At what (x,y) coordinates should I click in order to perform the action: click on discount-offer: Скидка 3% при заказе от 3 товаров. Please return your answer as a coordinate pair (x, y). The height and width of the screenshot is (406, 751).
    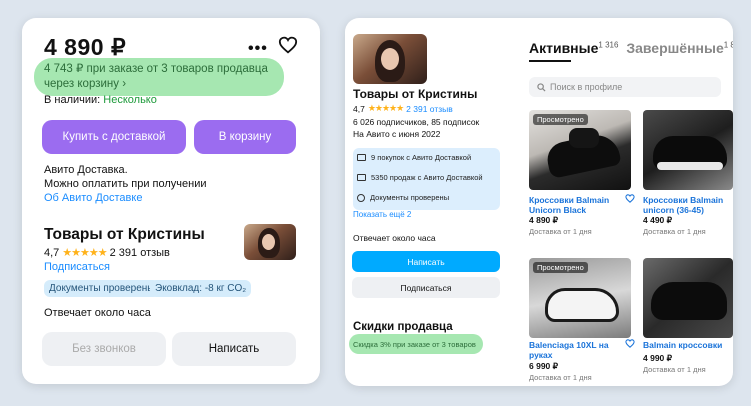
    Looking at the image, I should click on (414, 344).